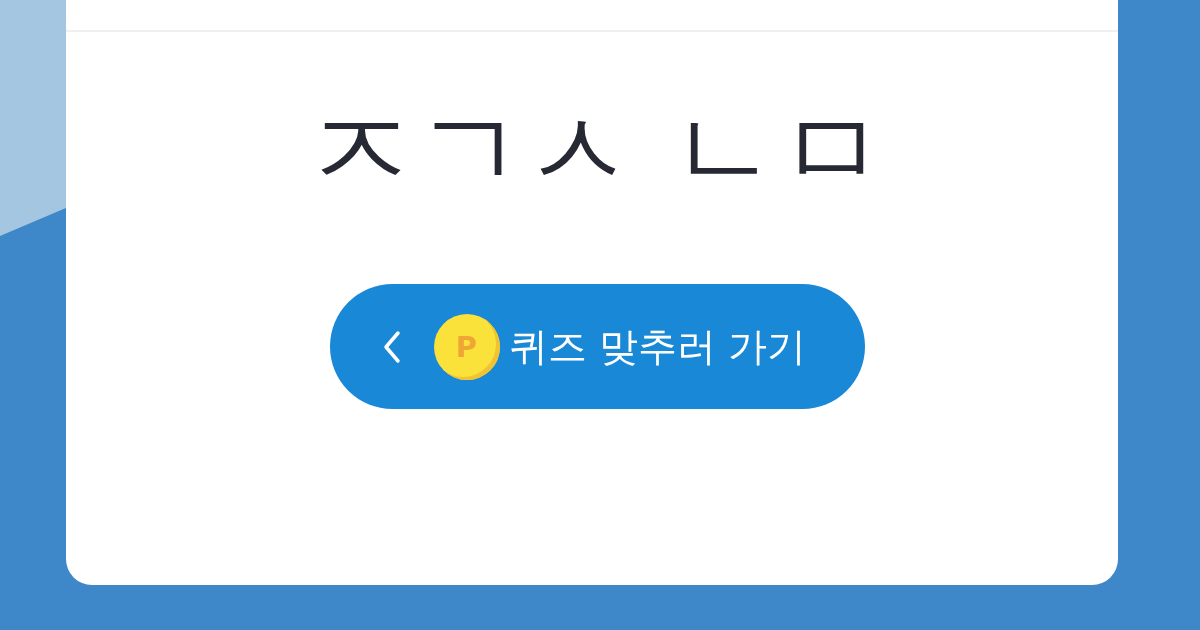 This screenshot has width=1200, height=630. What do you see at coordinates (597, 347) in the screenshot?
I see `go-to-quiz-button: P 퀴즈 맞추러 가기` at bounding box center [597, 347].